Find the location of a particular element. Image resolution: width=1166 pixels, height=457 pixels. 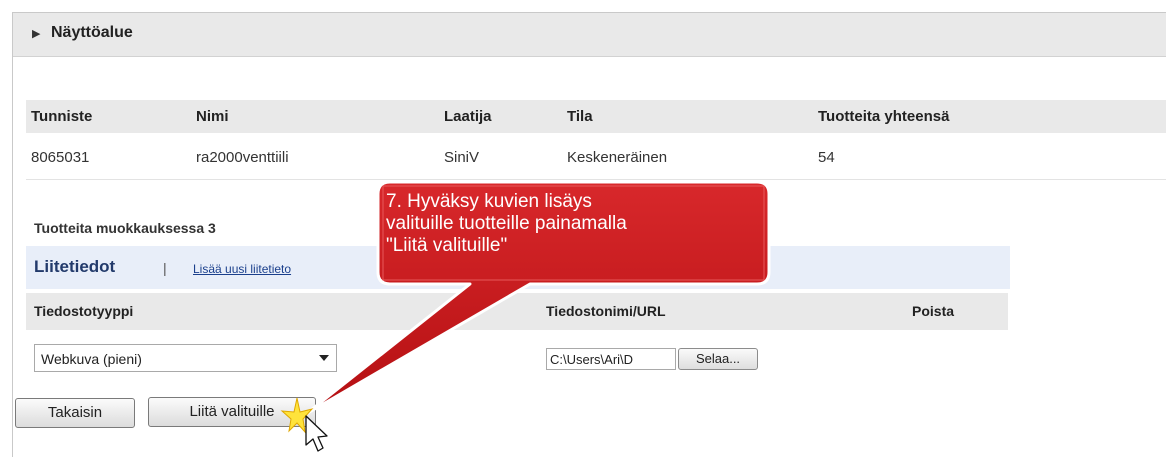

cursor-icon is located at coordinates (304, 424).